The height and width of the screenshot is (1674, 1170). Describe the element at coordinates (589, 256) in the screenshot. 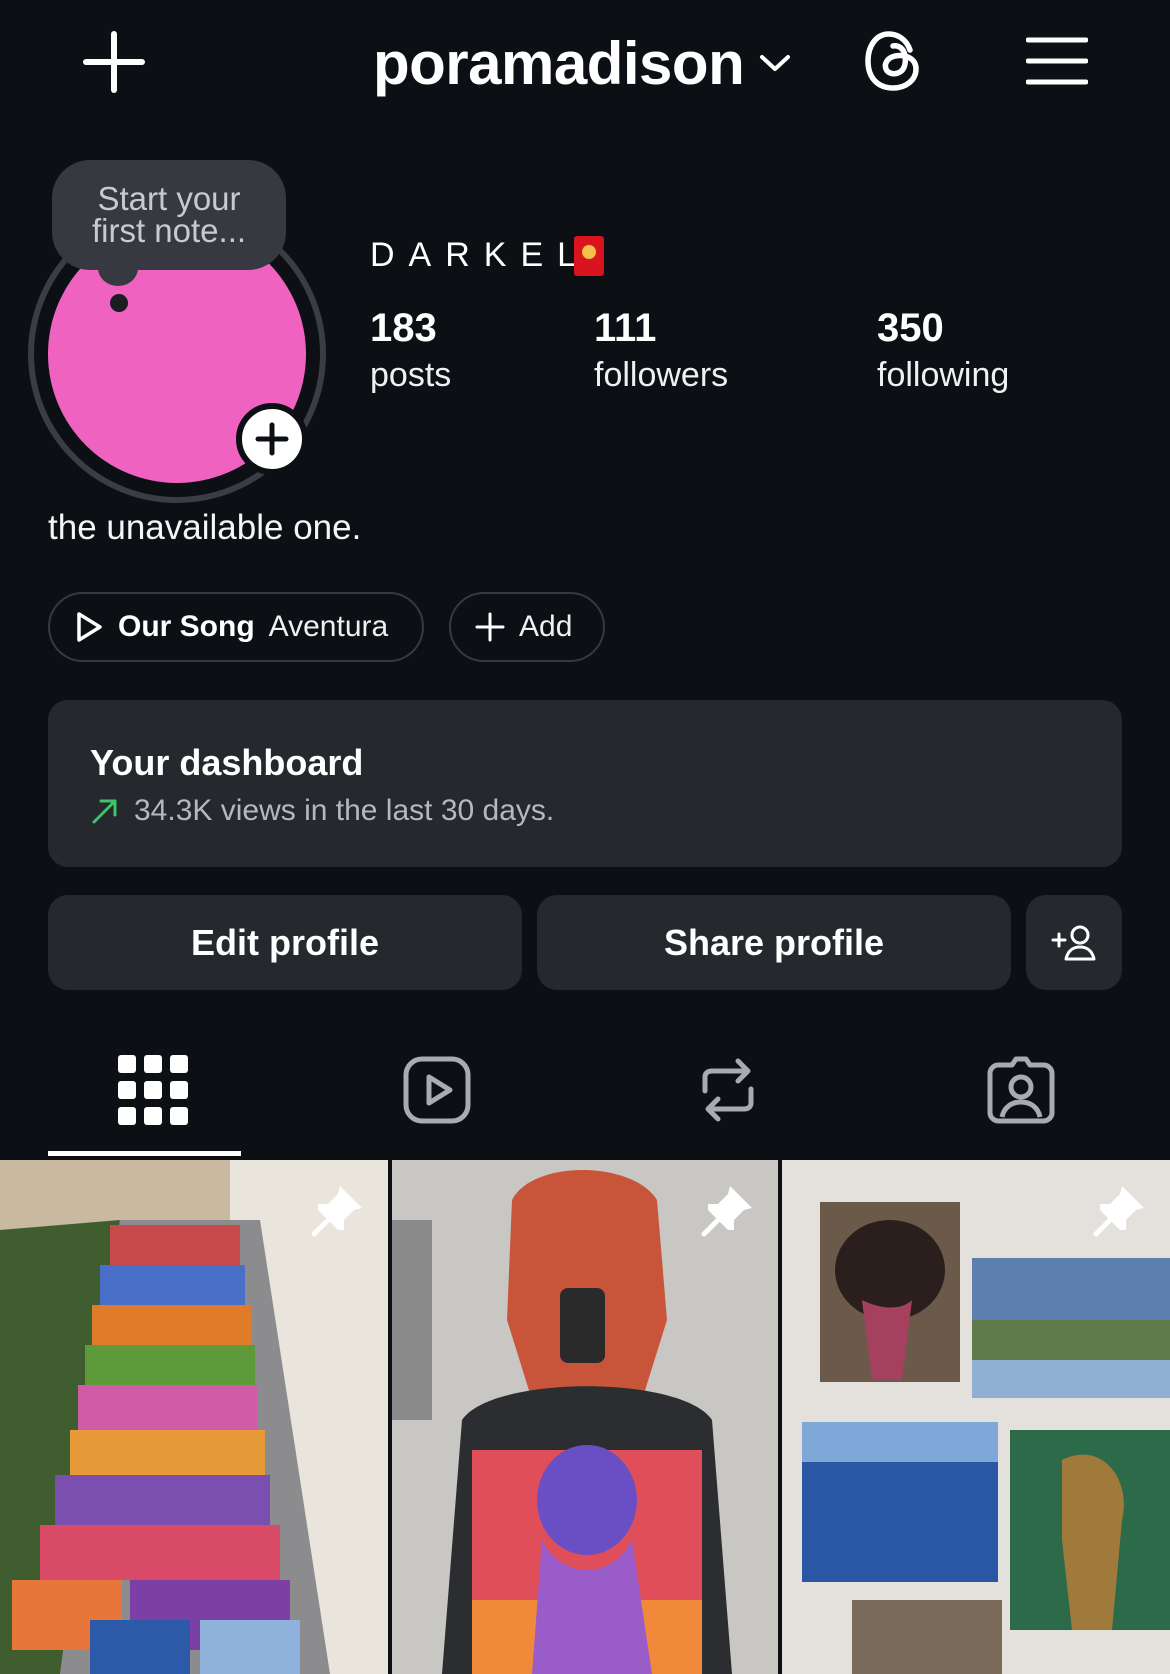

I see `red-envelope-emoji` at that location.